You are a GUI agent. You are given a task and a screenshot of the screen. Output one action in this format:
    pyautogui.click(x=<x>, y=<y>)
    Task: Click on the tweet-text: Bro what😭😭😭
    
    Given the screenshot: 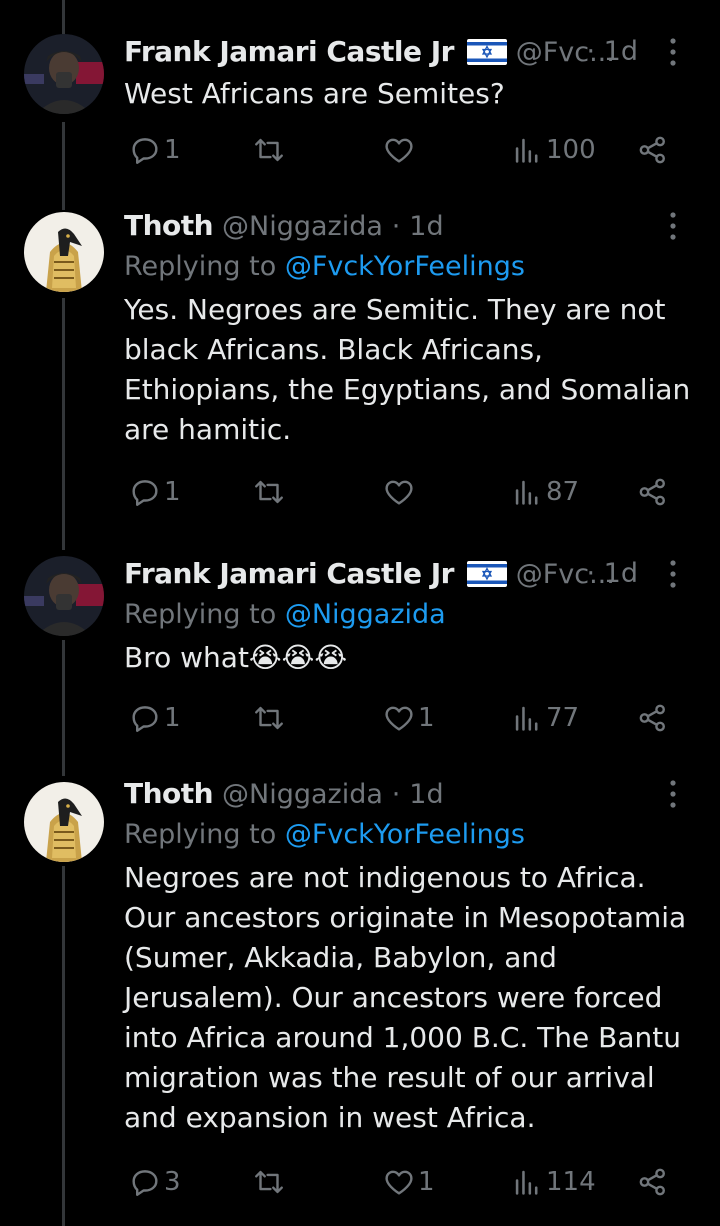 What is the action you would take?
    pyautogui.click(x=236, y=657)
    